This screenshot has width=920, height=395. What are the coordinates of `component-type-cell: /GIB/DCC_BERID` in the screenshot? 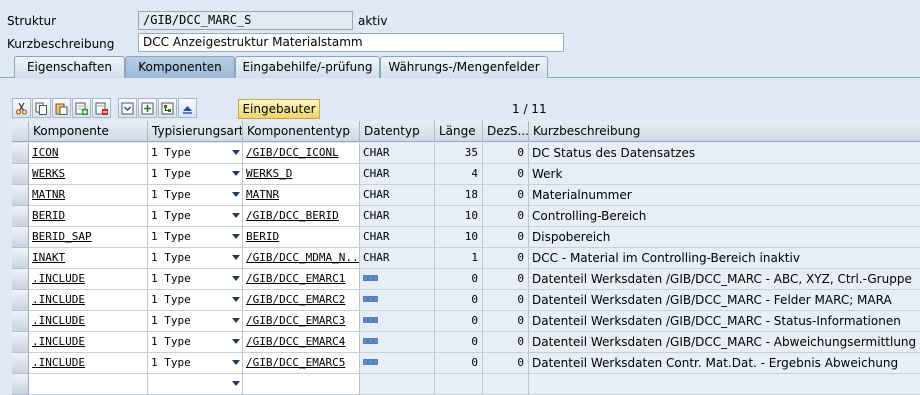 It's located at (301, 216).